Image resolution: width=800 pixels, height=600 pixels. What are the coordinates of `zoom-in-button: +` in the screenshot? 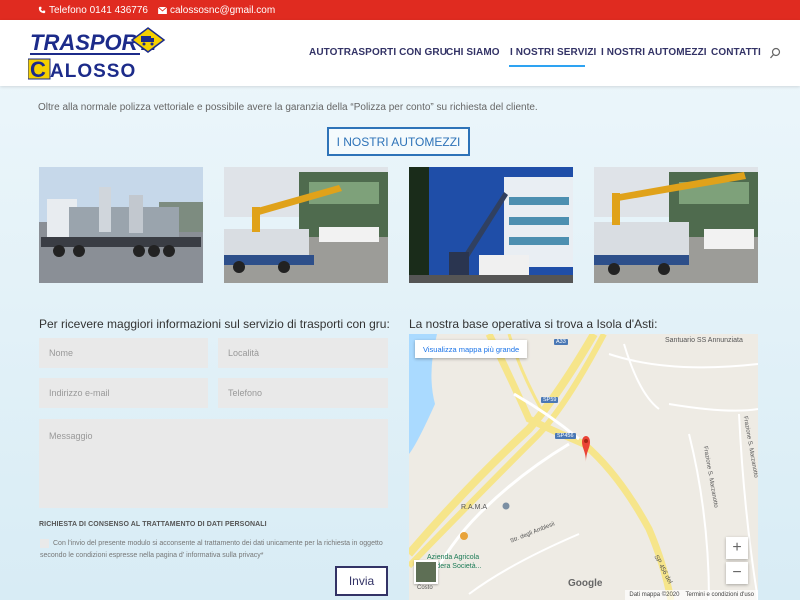 It's located at (737, 548).